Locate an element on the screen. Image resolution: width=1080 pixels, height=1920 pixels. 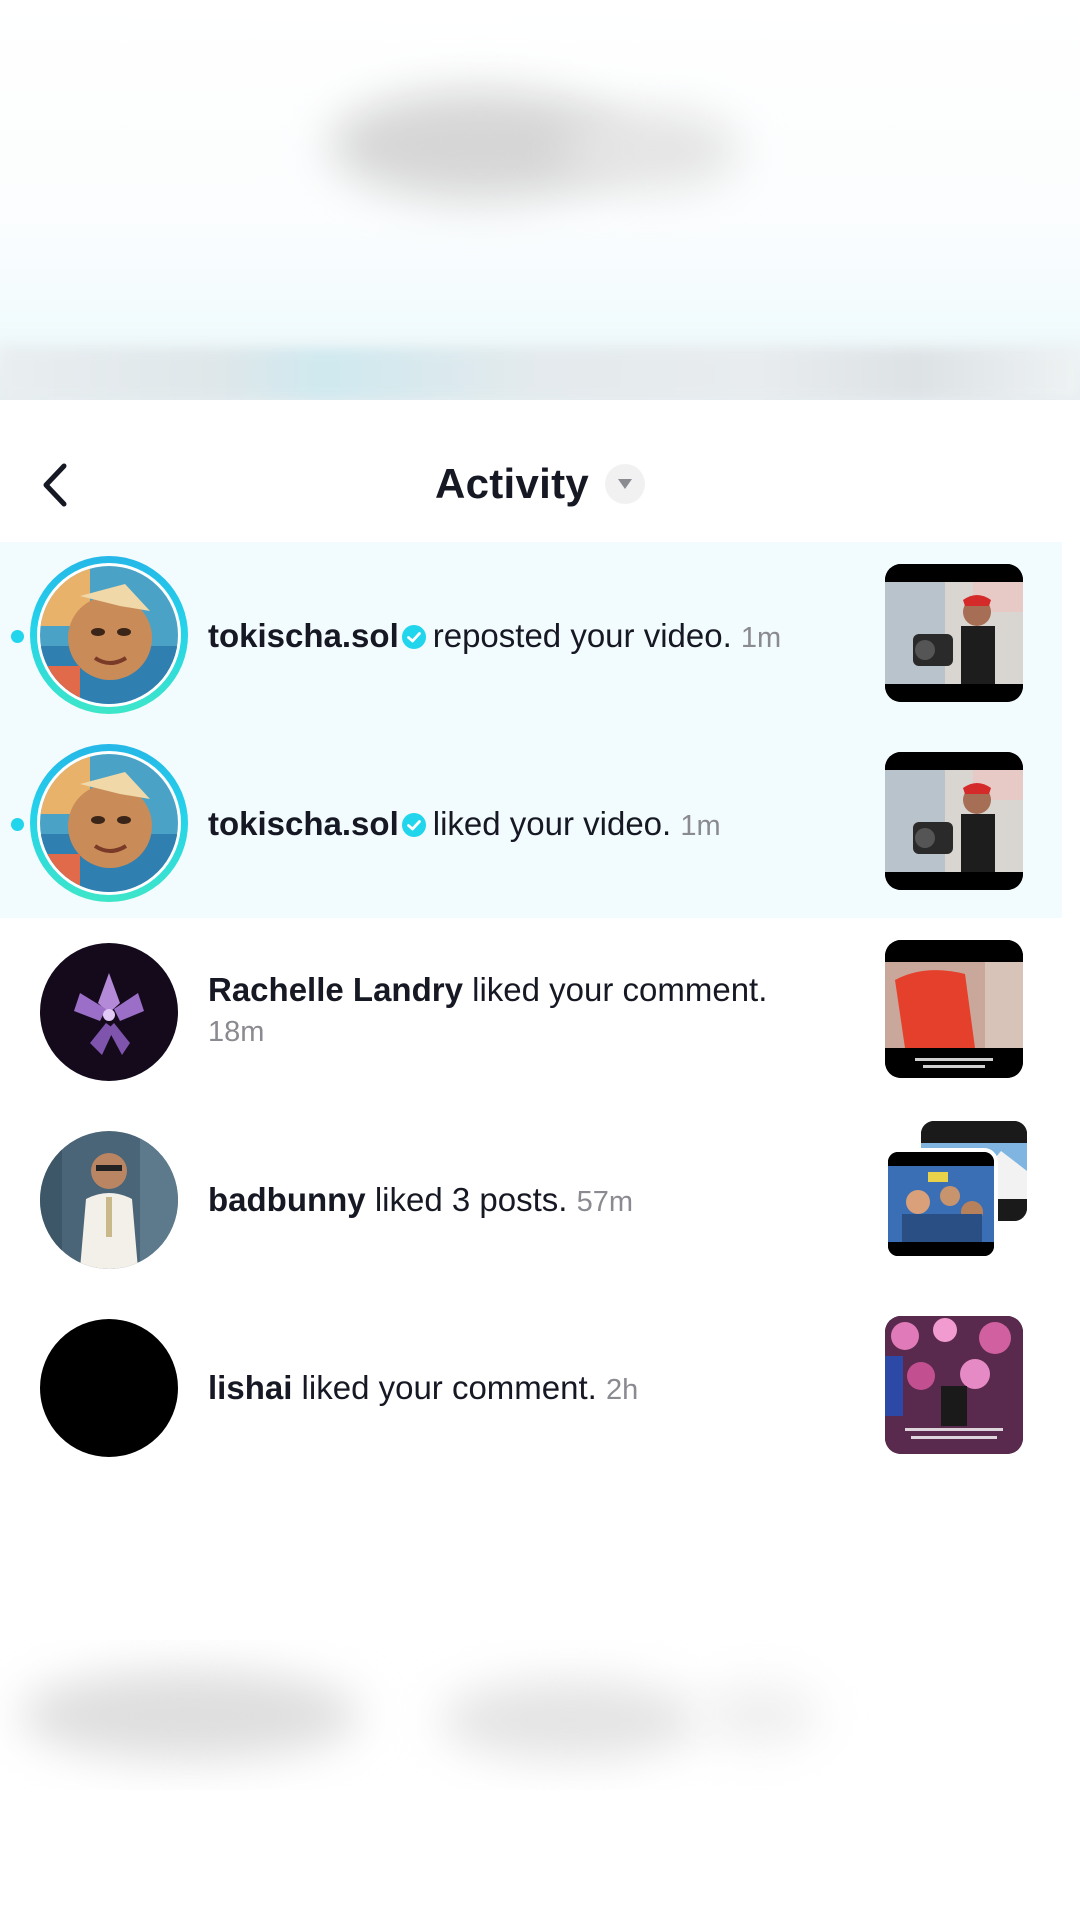
notification-row: lishai liked your comment. 2h is located at coordinates (531, 1388).